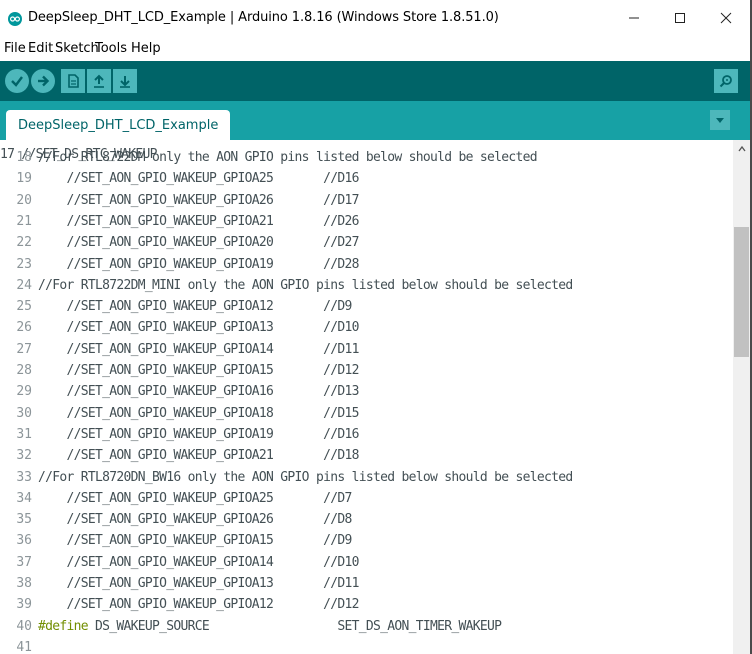 Image resolution: width=752 pixels, height=654 pixels. I want to click on upload-button, so click(43, 81).